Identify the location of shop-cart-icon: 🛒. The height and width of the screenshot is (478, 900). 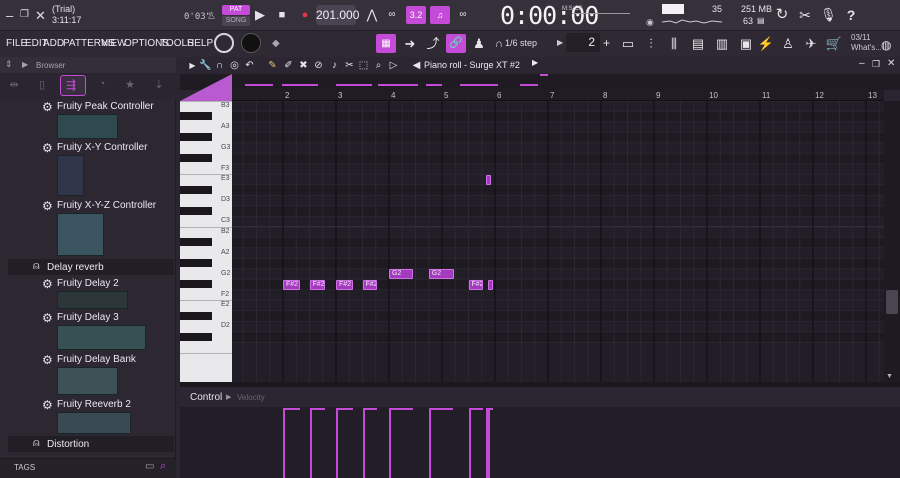
(834, 44).